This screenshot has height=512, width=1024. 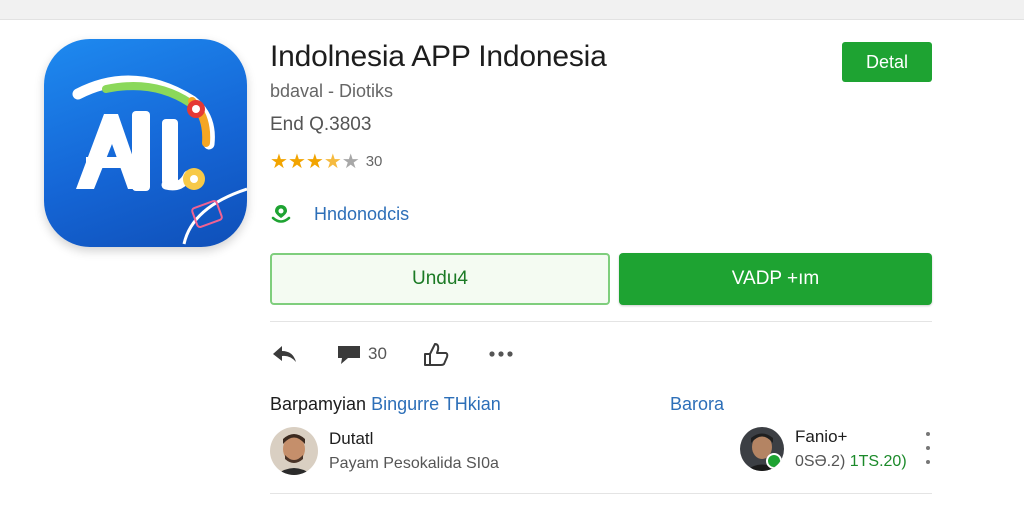 What do you see at coordinates (281, 214) in the screenshot?
I see `location-pin-icon` at bounding box center [281, 214].